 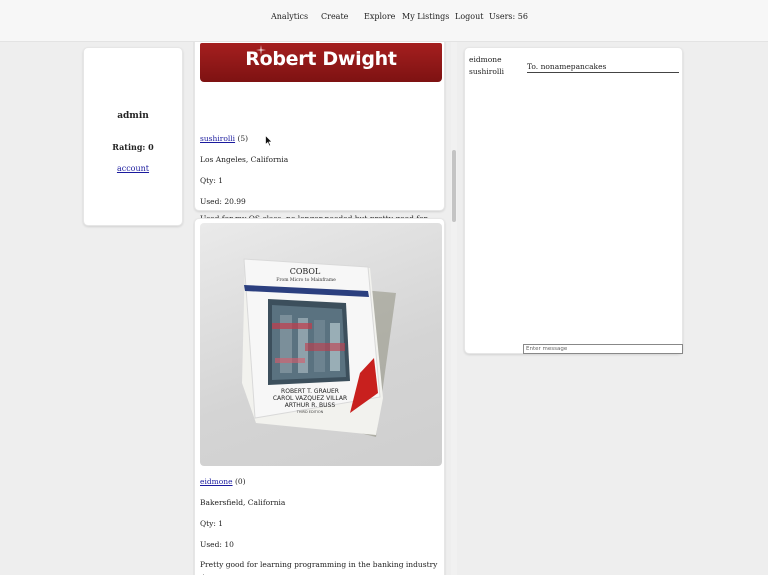 What do you see at coordinates (243, 138) in the screenshot?
I see `seller-rating: (5)` at bounding box center [243, 138].